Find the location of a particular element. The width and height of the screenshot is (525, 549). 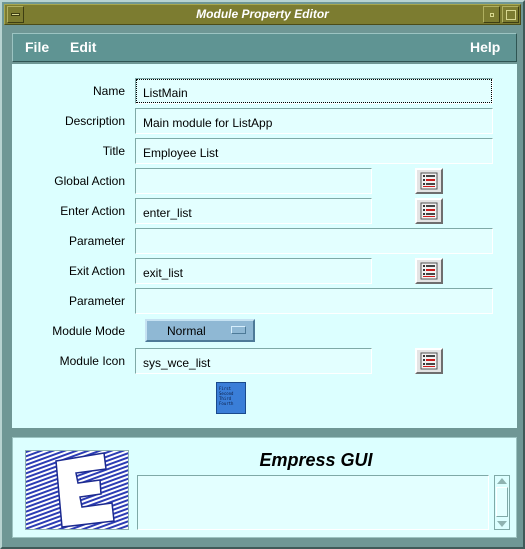

menu-bar: File Edit Help is located at coordinates (264, 47).